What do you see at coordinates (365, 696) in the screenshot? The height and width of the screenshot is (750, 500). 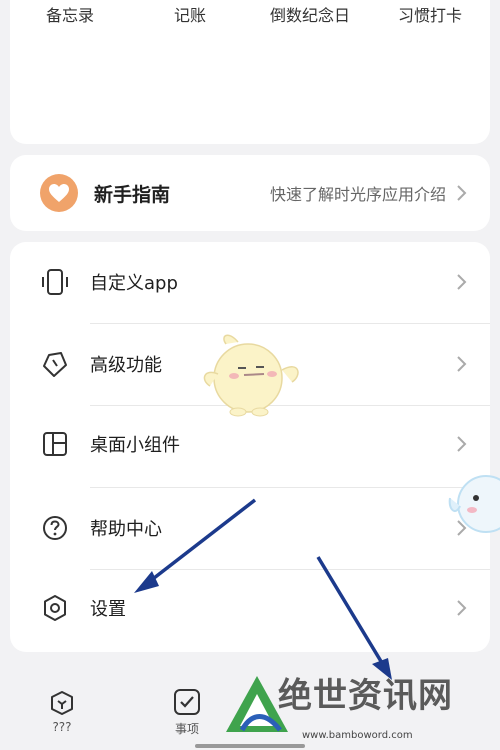 I see `watermark-text: 绝世资讯网` at bounding box center [365, 696].